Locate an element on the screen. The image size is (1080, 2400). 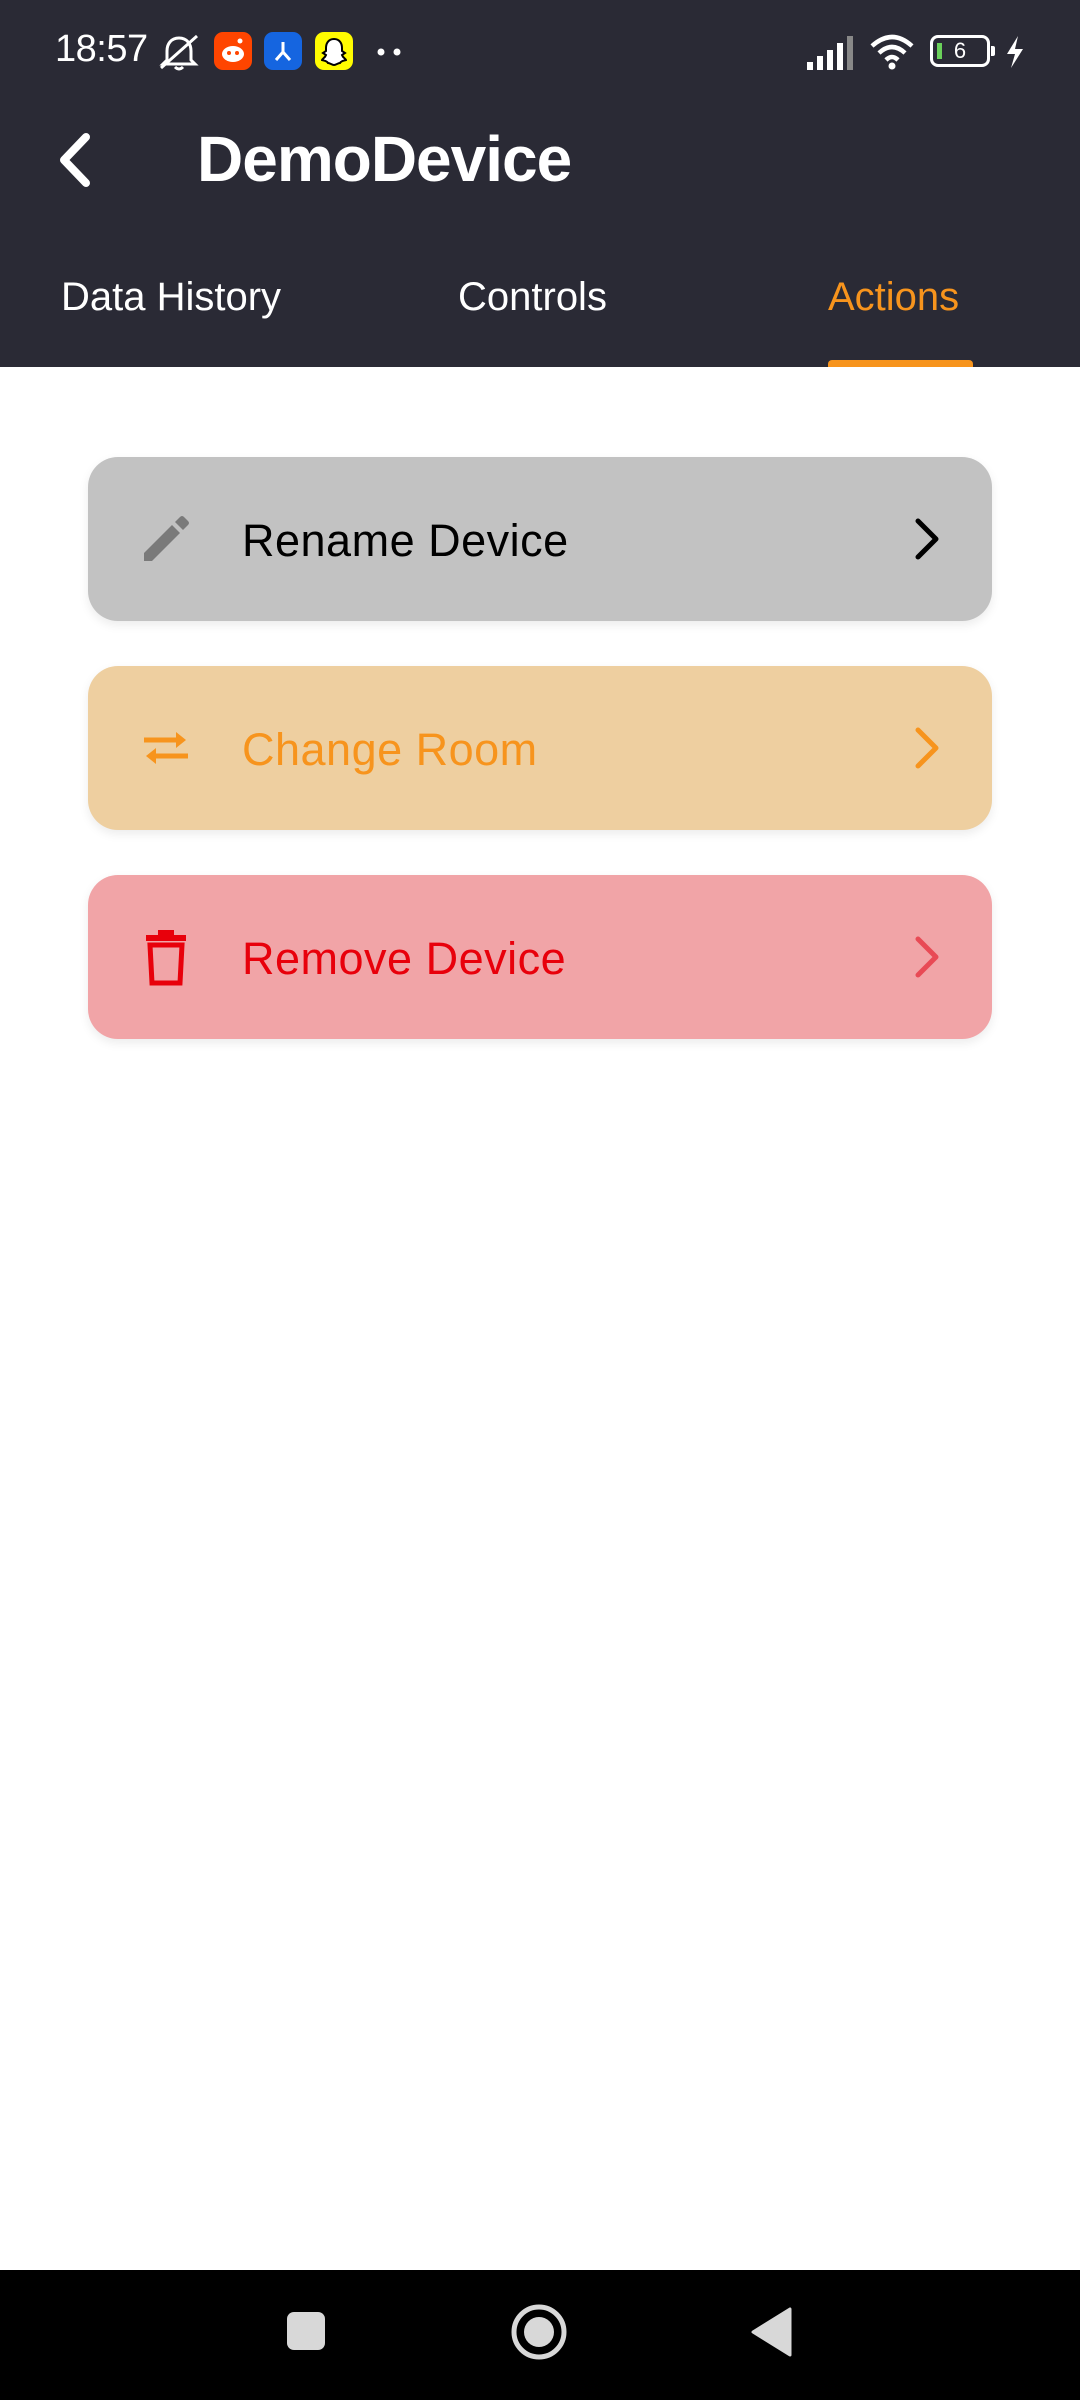
rename-device-button: Rename Device is located at coordinates (540, 539).